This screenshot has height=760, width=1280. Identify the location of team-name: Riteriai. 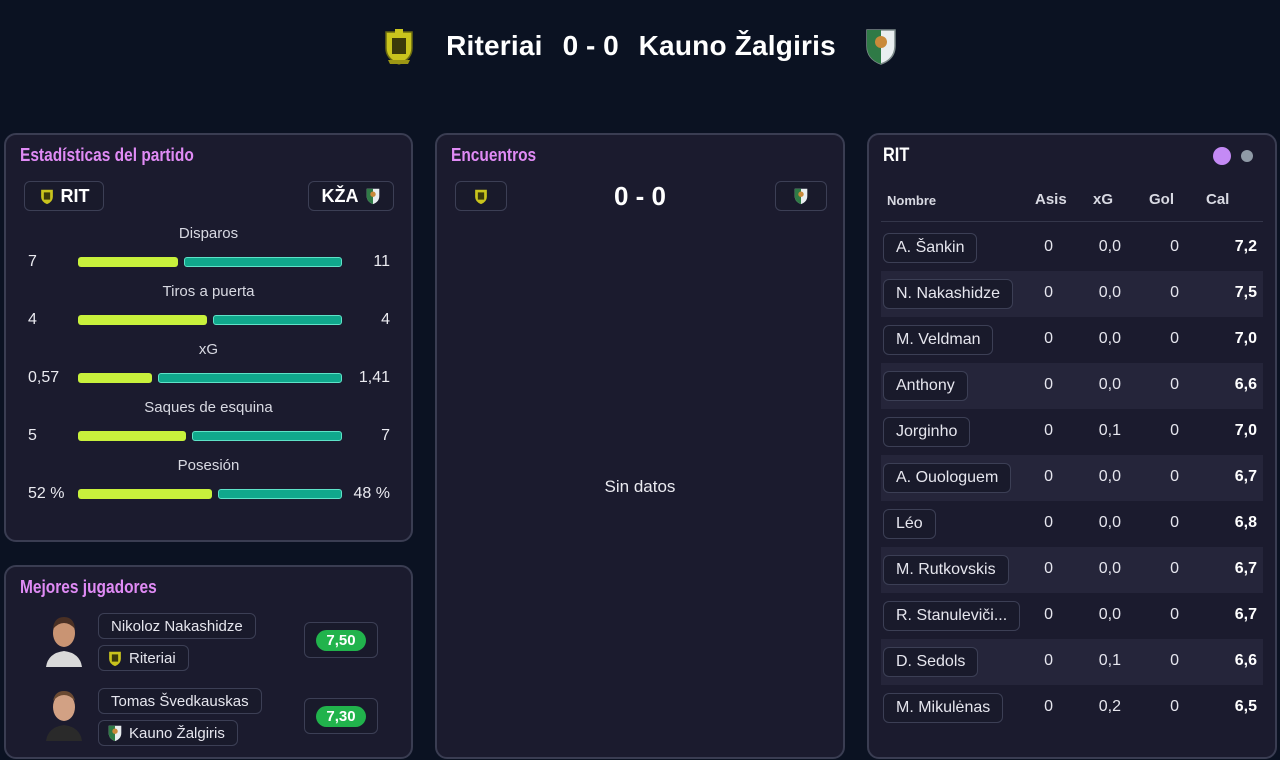
(152, 658).